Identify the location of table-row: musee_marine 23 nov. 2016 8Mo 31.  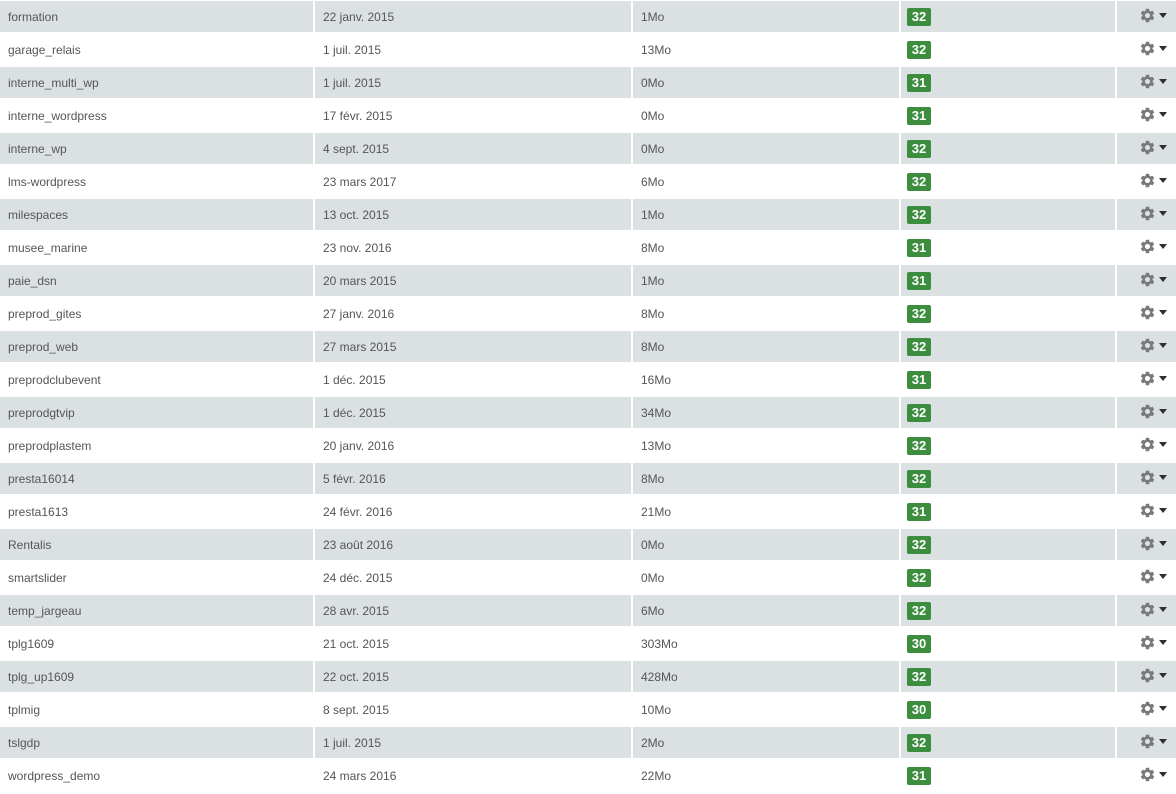
(588, 247).